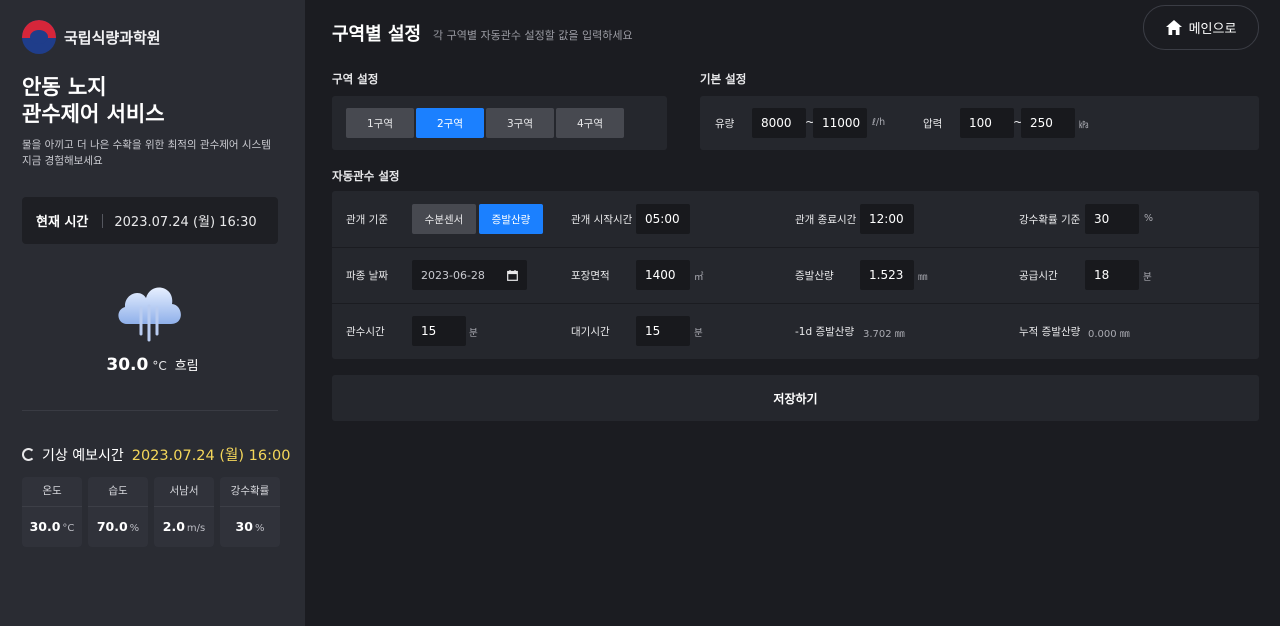  What do you see at coordinates (825, 332) in the screenshot?
I see `prev-day-et-label: -1d 증발산량` at bounding box center [825, 332].